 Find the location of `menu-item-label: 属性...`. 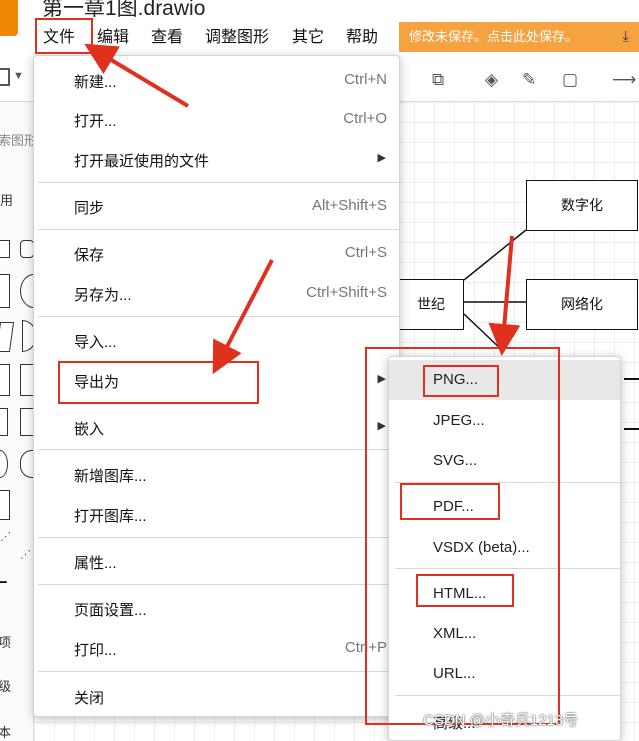

menu-item-label: 属性... is located at coordinates (95, 563).